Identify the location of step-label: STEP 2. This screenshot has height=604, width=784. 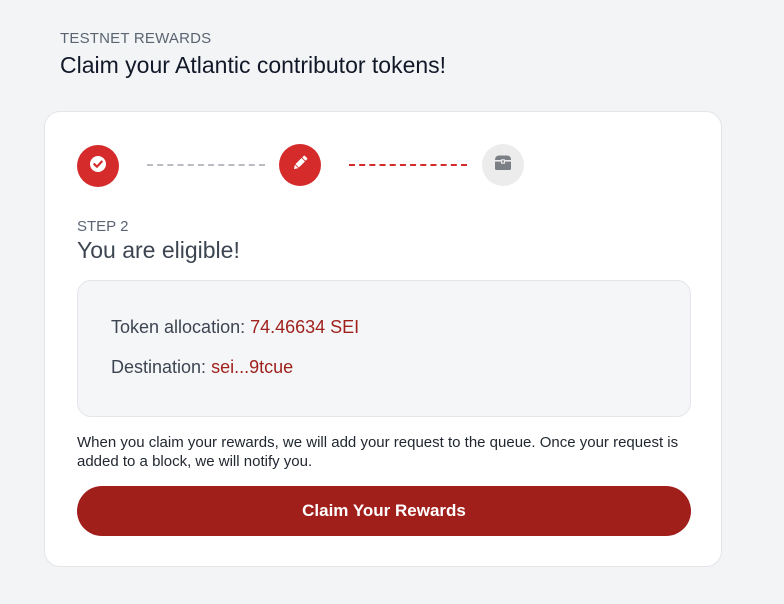
(103, 226).